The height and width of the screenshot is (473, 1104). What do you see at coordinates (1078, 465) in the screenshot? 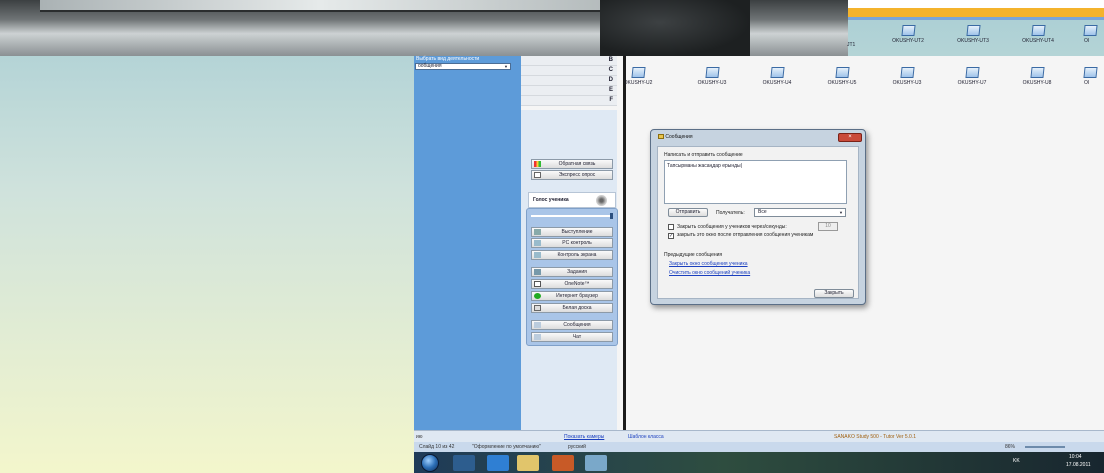
I see `clock-date: 17.08.2011` at bounding box center [1078, 465].